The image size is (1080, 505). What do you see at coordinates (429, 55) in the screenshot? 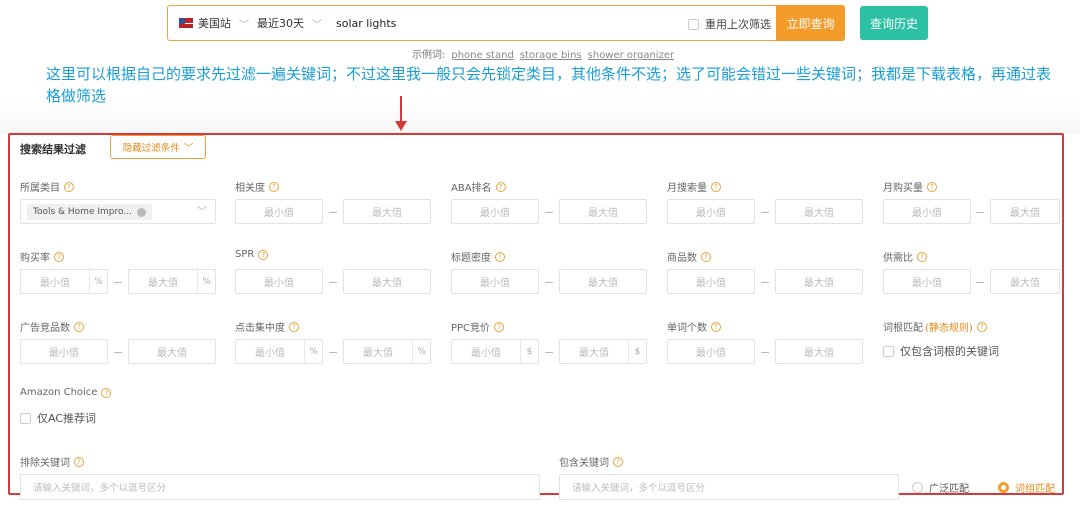
I see `examples-label: 示例词:` at bounding box center [429, 55].